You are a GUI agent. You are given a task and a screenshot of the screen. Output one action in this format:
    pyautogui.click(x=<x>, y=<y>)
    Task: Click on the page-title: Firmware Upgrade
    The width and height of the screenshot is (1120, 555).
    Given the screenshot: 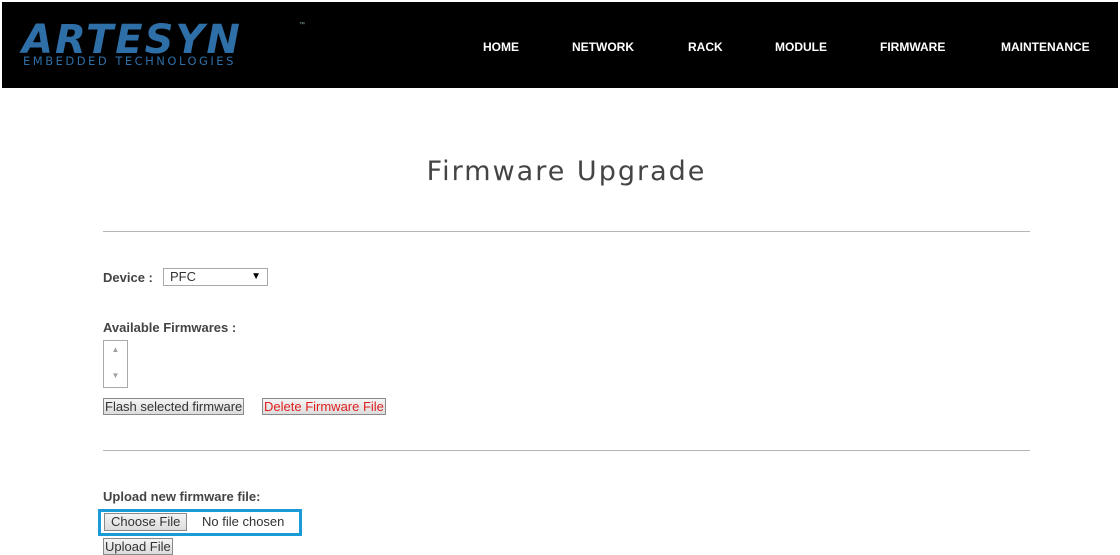 What is the action you would take?
    pyautogui.click(x=566, y=171)
    